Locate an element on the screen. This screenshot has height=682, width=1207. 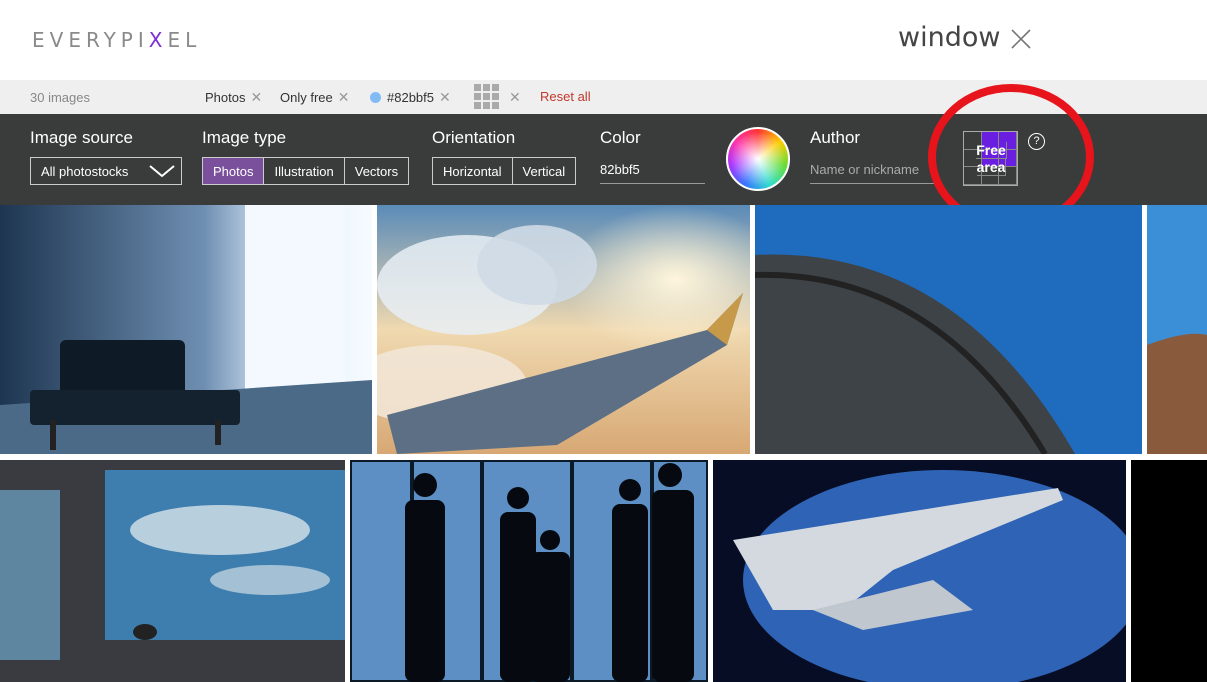
filter-chip-color: #82bbf5 ✕ is located at coordinates (410, 97).